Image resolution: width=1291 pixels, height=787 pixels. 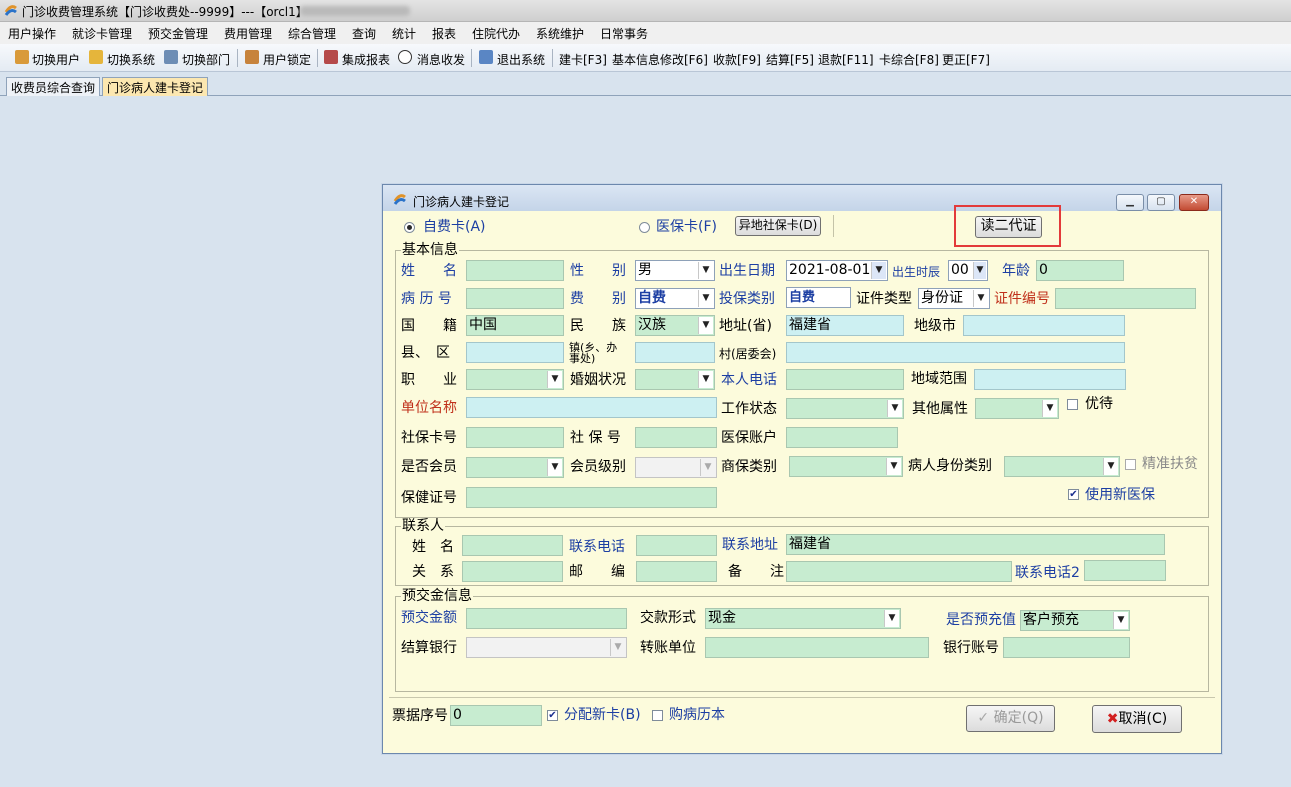 I want to click on dialog-title: 门诊病人建卡登记, so click(x=461, y=202).